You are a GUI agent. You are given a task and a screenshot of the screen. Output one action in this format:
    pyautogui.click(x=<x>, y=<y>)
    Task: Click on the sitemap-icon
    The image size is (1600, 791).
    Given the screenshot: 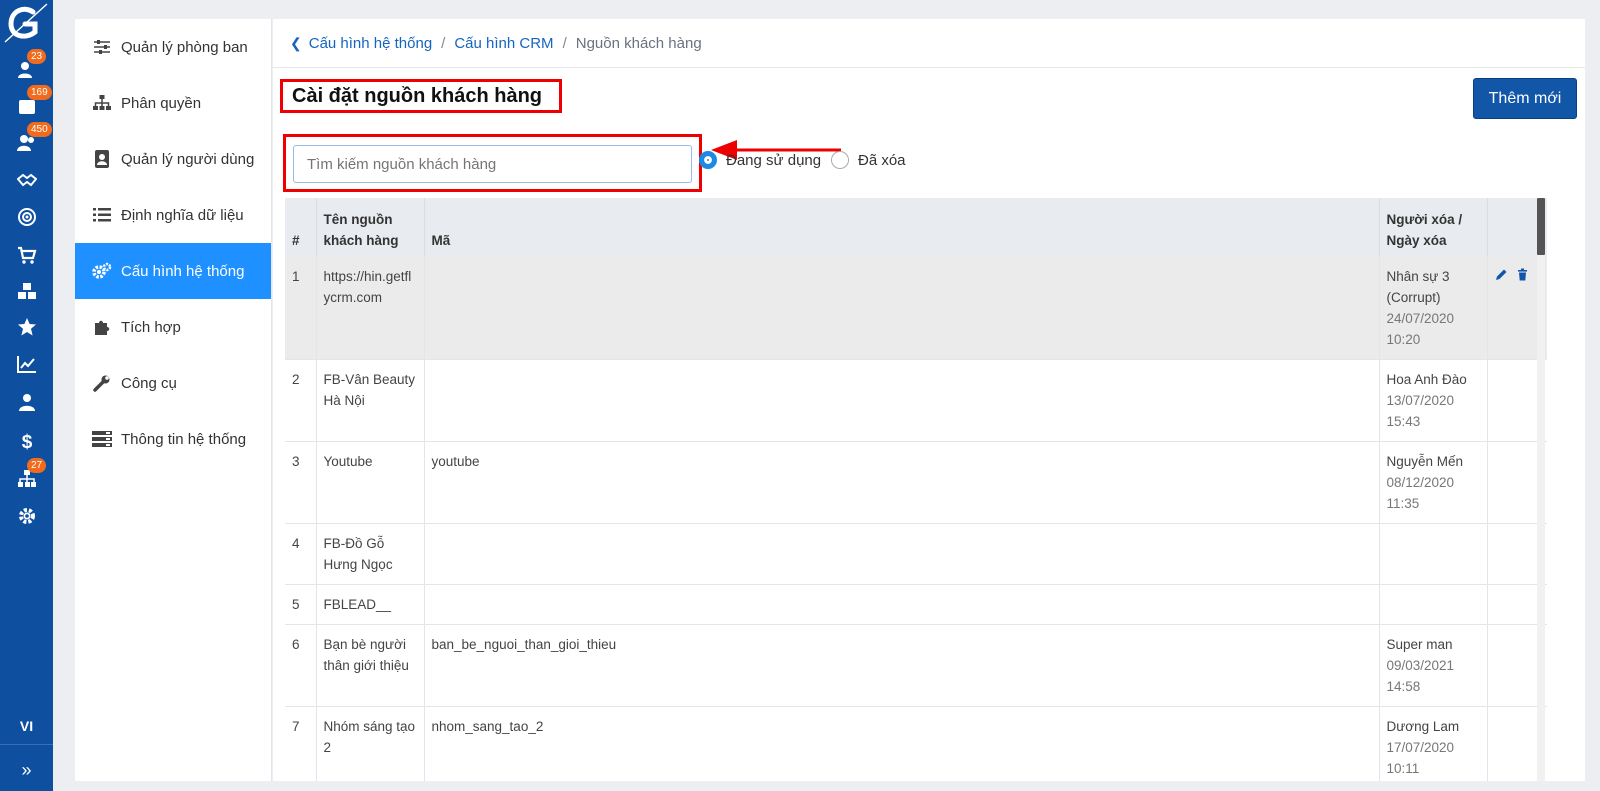 What is the action you would take?
    pyautogui.click(x=102, y=103)
    